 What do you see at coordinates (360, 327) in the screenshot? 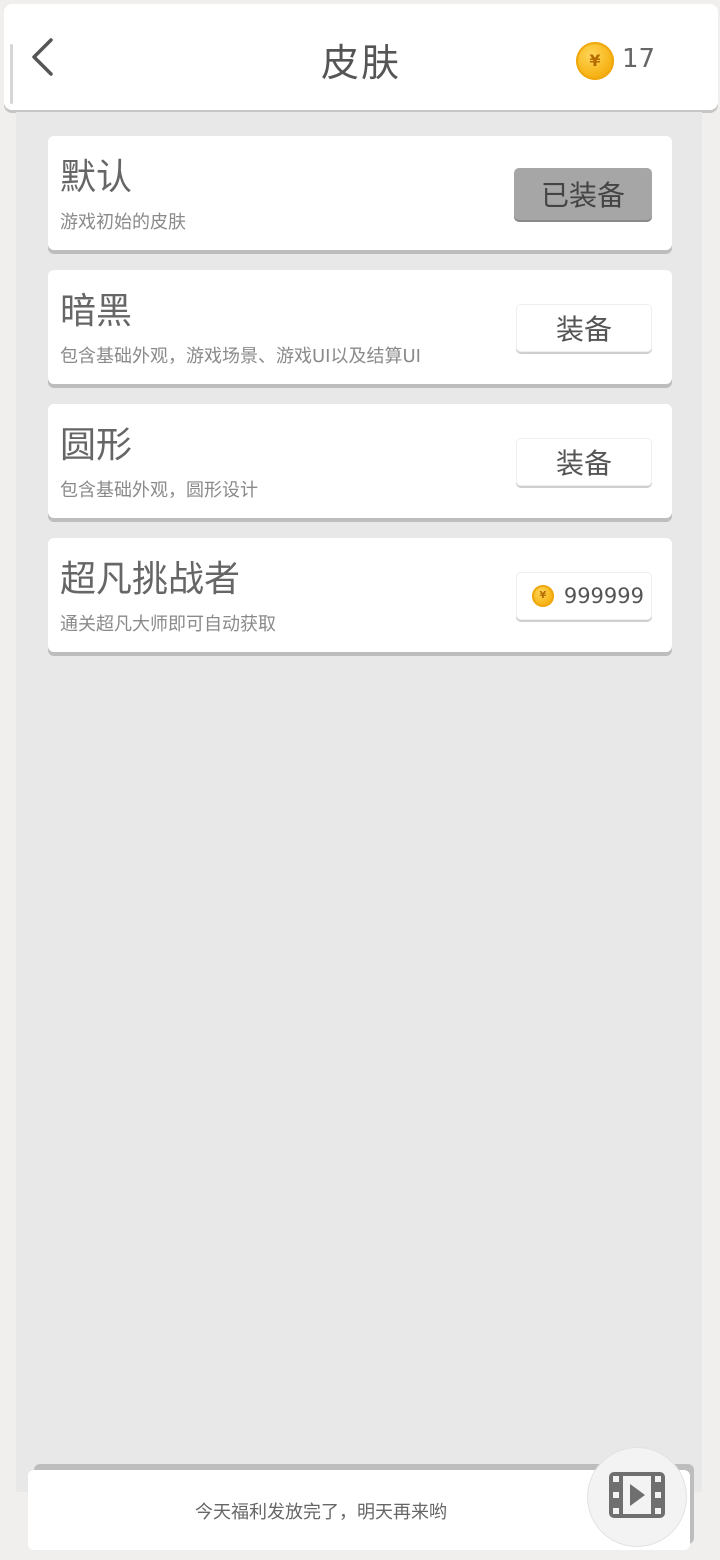
I see `skin-card-dark: 暗黑 包含基础外观，游戏场景、游戏UI以及结算UI 装备` at bounding box center [360, 327].